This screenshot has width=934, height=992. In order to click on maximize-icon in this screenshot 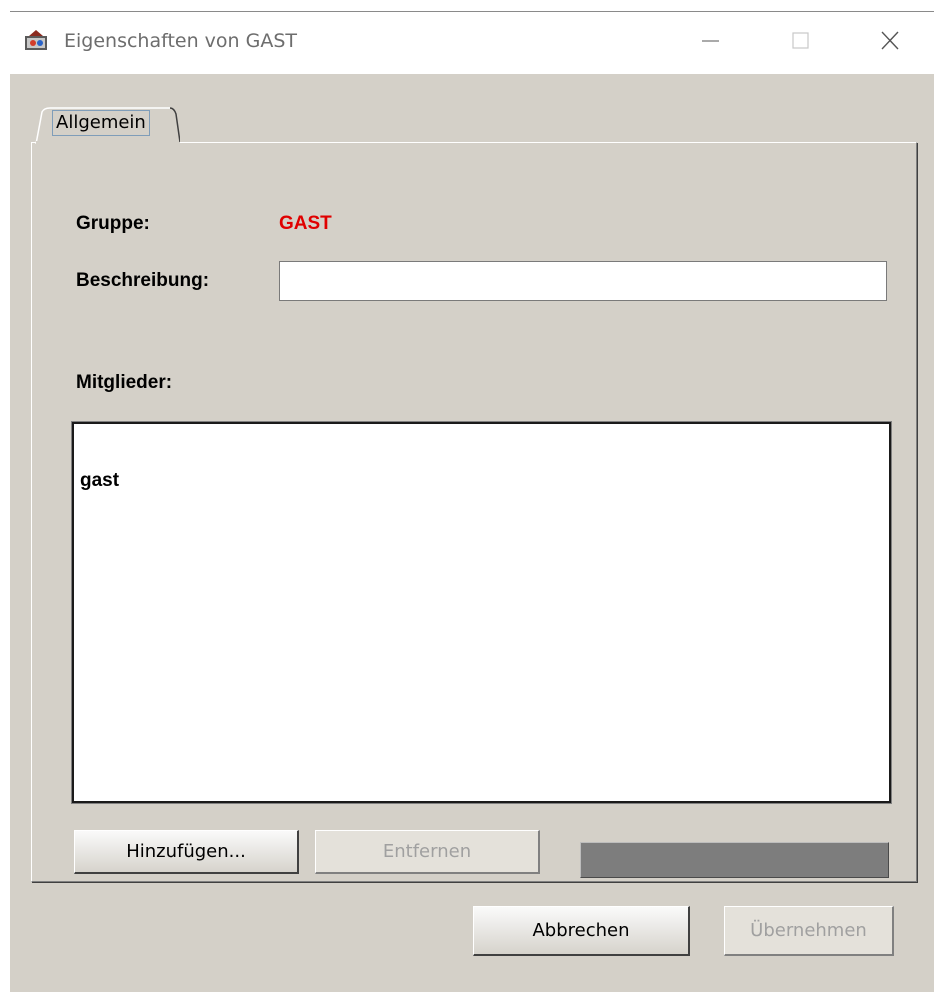, I will do `click(800, 40)`.